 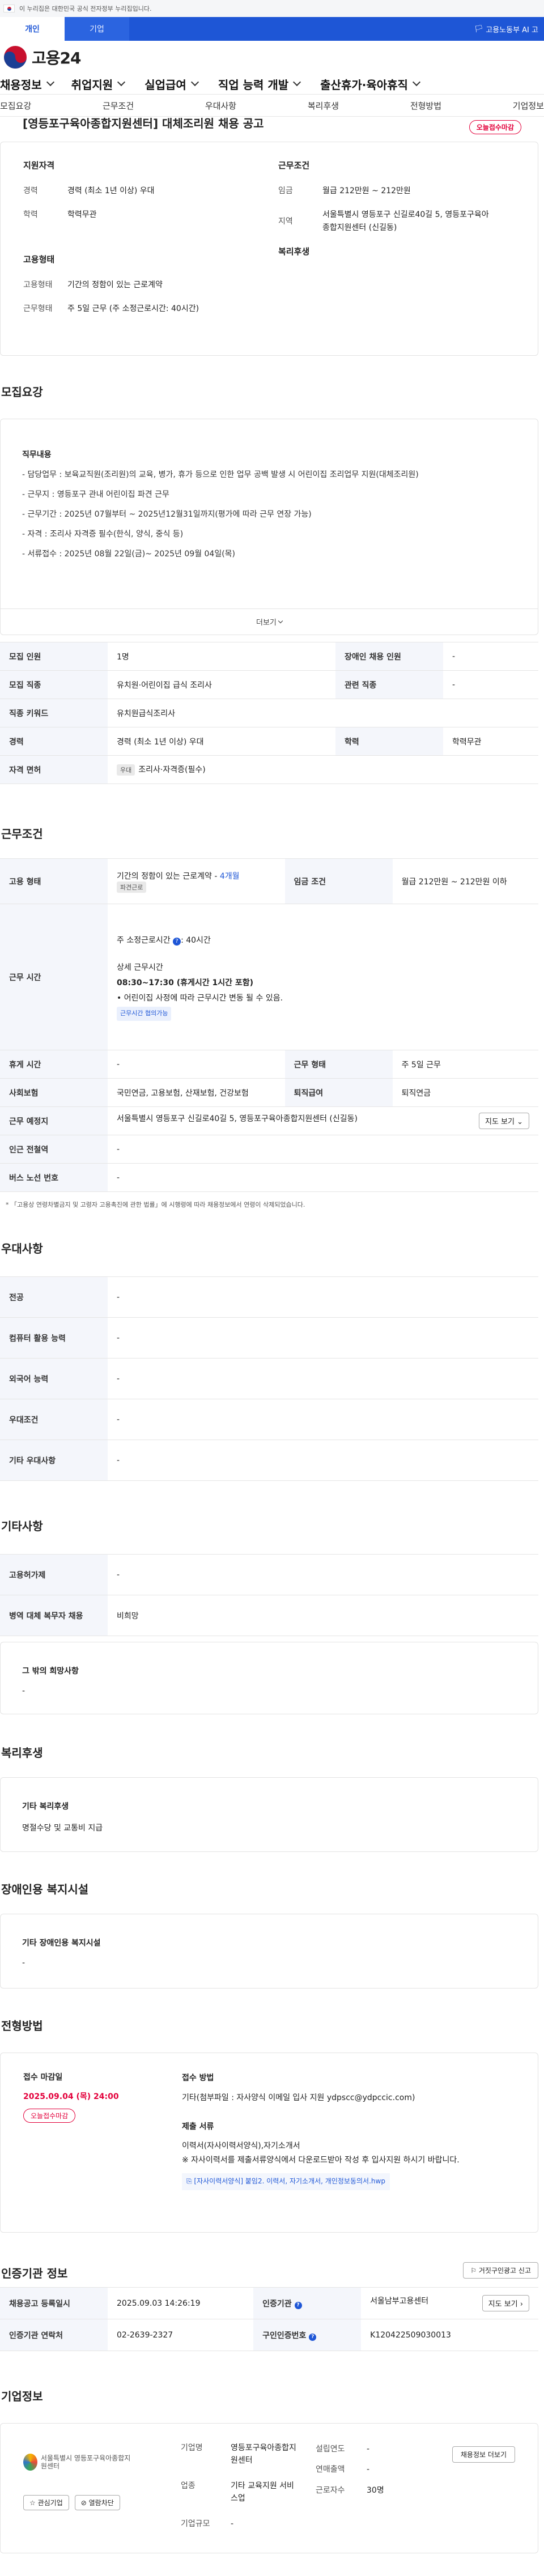 I want to click on map-button: 지도 보기 ›, so click(x=505, y=2303).